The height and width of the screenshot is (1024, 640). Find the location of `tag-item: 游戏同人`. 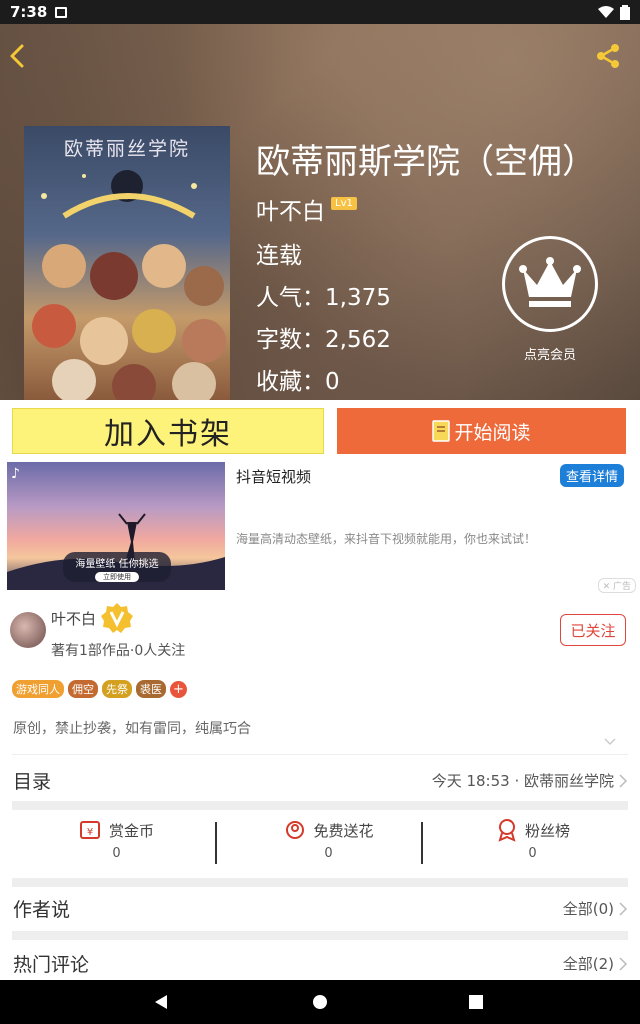

tag-item: 游戏同人 is located at coordinates (38, 689).